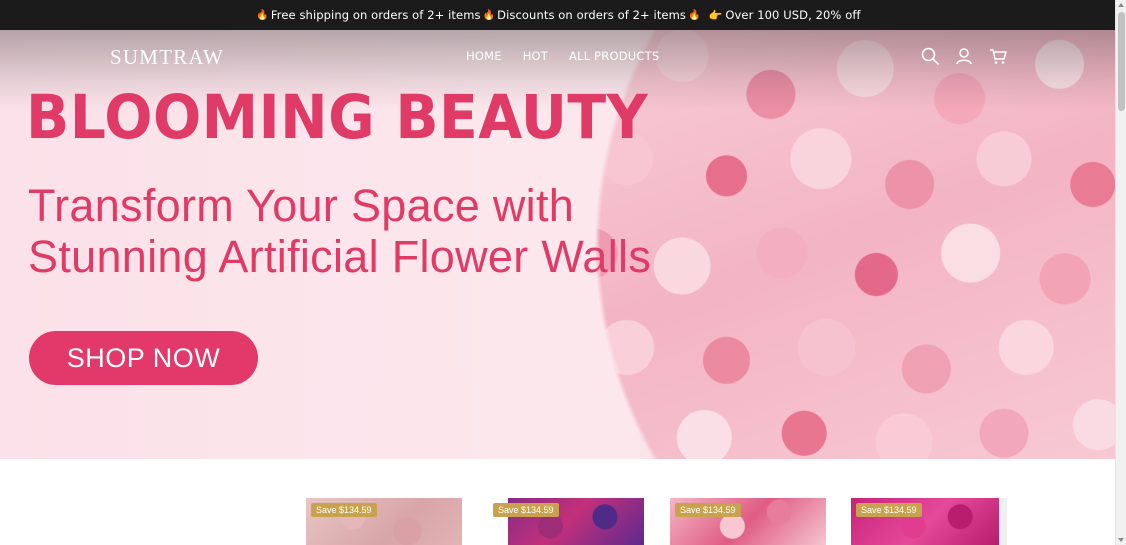 The height and width of the screenshot is (545, 1126). Describe the element at coordinates (998, 56) in the screenshot. I see `cart-icon` at that location.